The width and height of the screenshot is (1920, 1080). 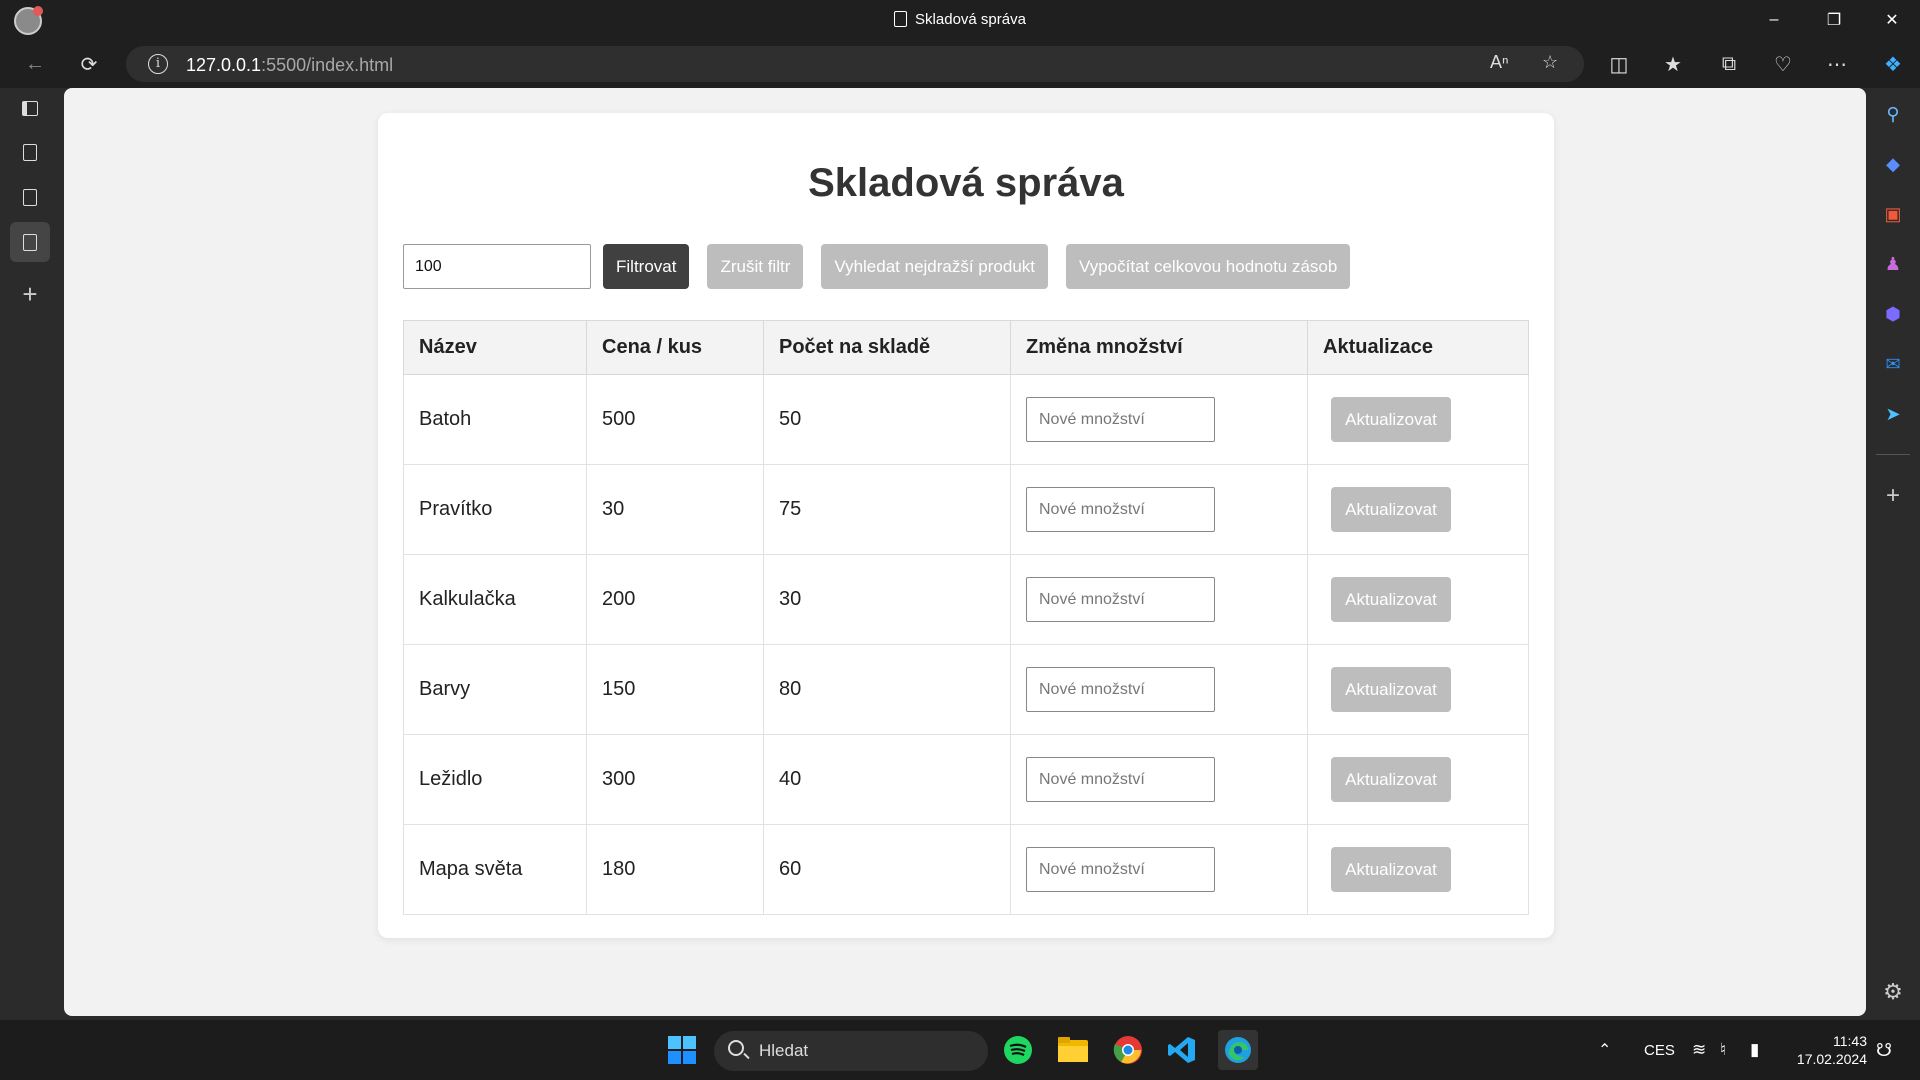 I want to click on table-row: Mapa světa 180 60 Aktualizovat, so click(x=966, y=869).